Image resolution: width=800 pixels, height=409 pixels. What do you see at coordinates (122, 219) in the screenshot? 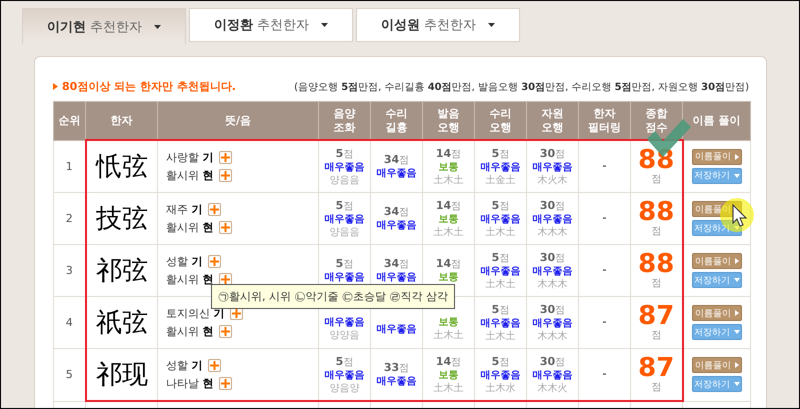
I see `hanja-text: 技弦` at bounding box center [122, 219].